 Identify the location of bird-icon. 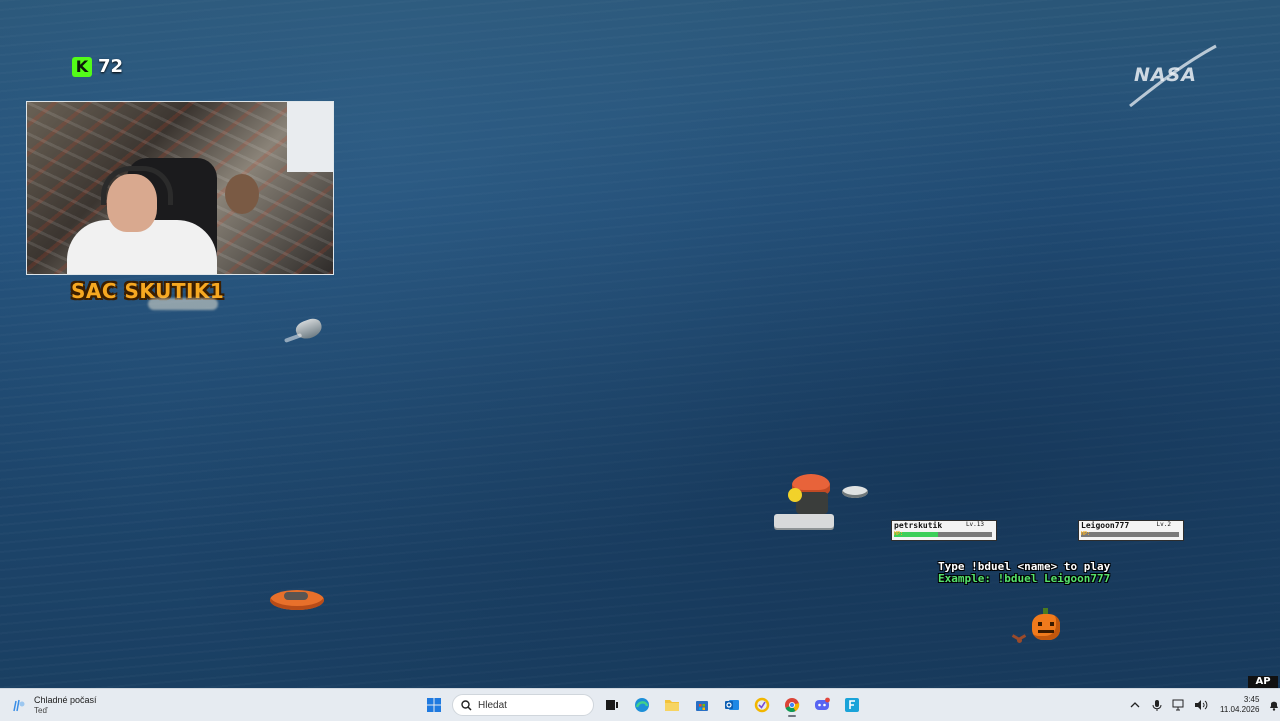
(1019, 639).